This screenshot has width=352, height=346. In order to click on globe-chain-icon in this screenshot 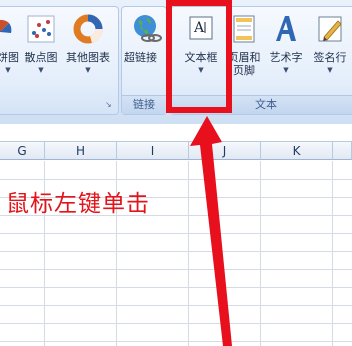, I will do `click(146, 29)`.